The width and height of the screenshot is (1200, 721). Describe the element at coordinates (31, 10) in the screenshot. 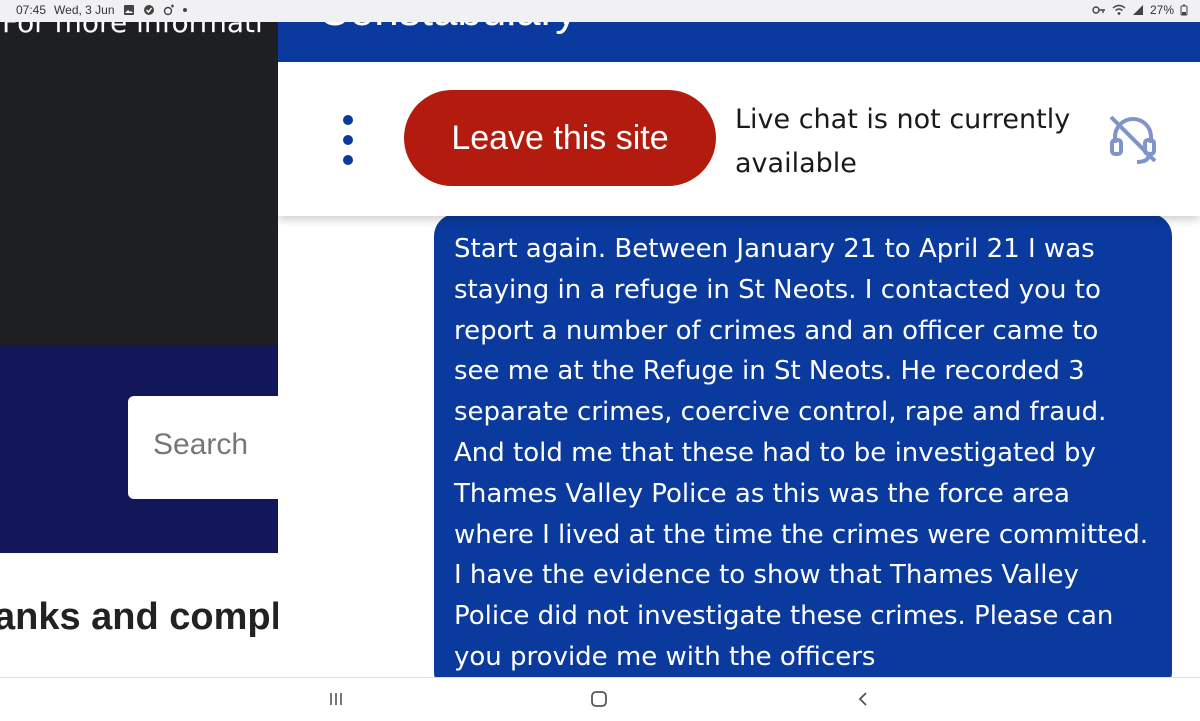

I see `clock: 07:45` at that location.